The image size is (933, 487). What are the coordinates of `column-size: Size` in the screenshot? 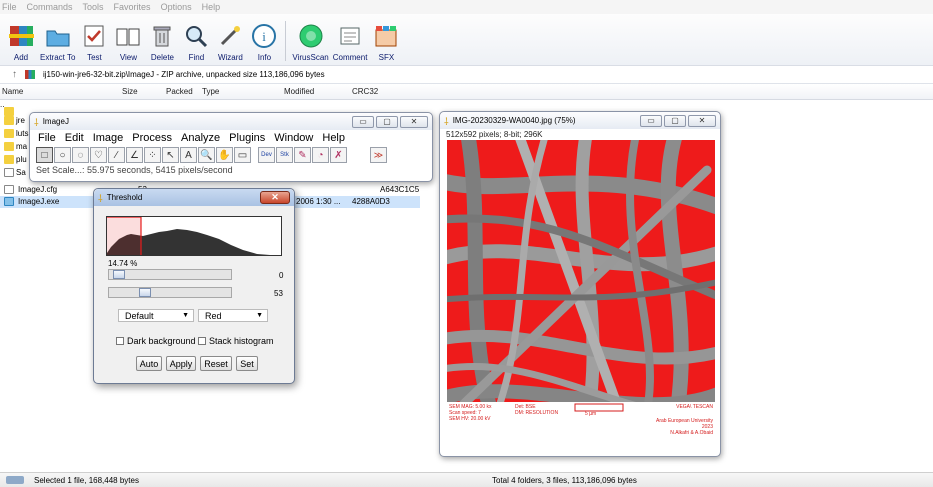 It's located at (130, 91).